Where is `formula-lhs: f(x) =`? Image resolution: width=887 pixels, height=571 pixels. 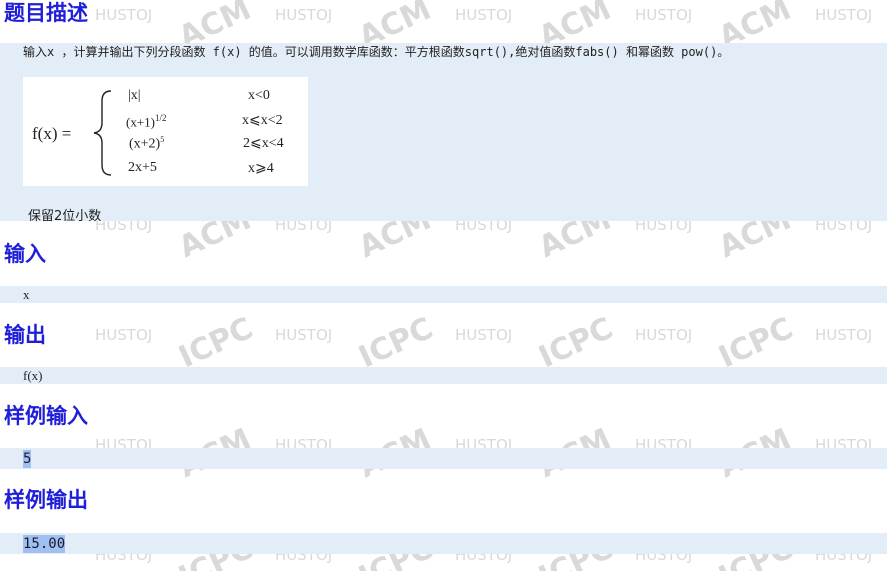
formula-lhs: f(x) = is located at coordinates (52, 133).